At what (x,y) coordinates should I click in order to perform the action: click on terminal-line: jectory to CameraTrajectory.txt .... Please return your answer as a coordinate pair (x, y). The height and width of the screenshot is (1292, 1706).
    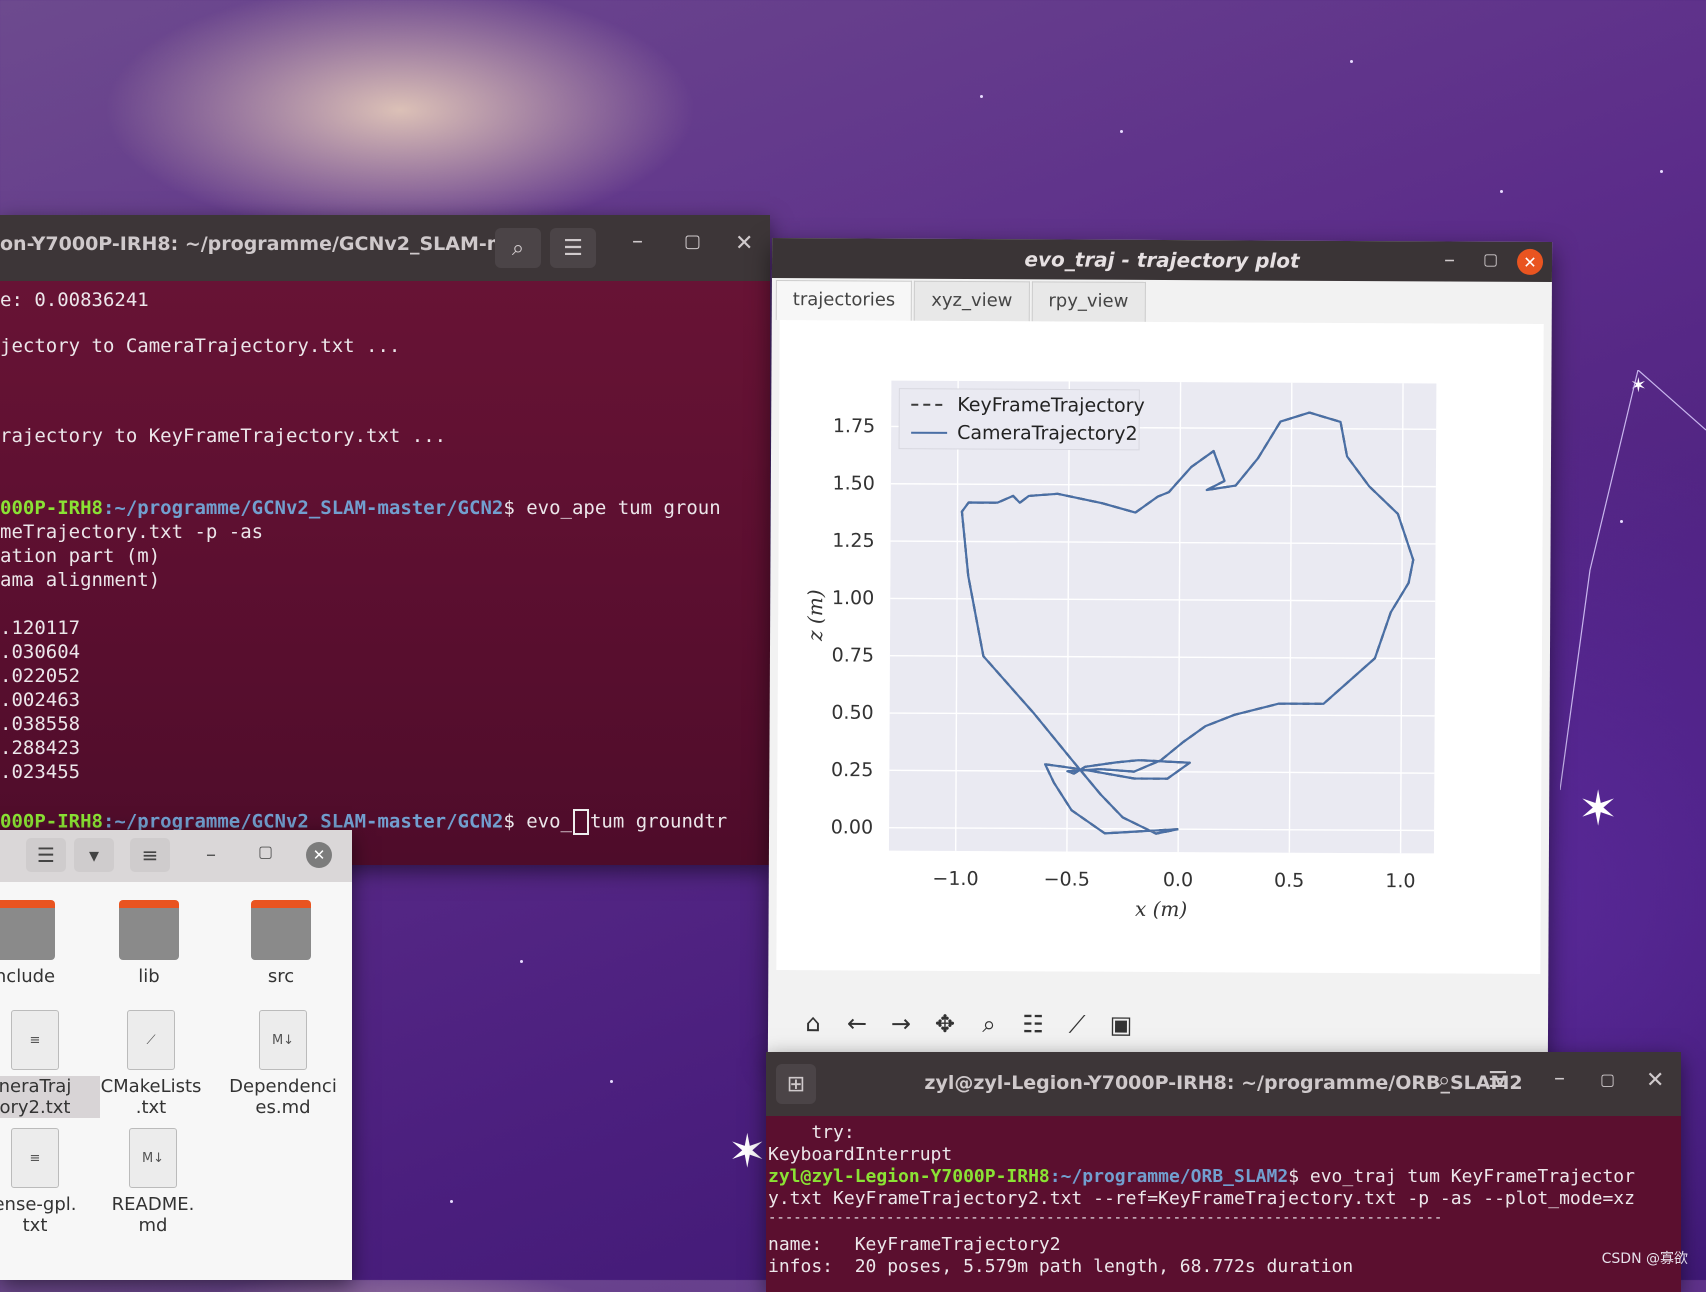
    Looking at the image, I should click on (200, 346).